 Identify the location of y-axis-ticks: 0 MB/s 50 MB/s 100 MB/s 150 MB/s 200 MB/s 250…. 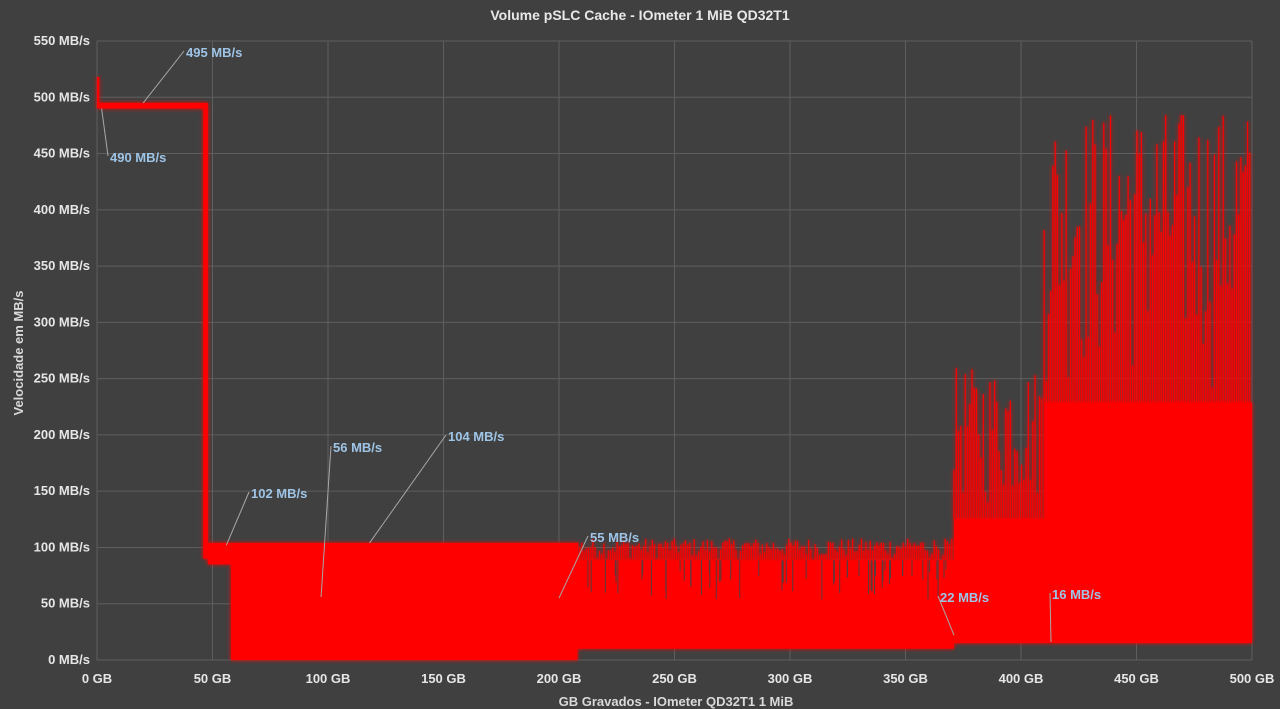
(62, 350).